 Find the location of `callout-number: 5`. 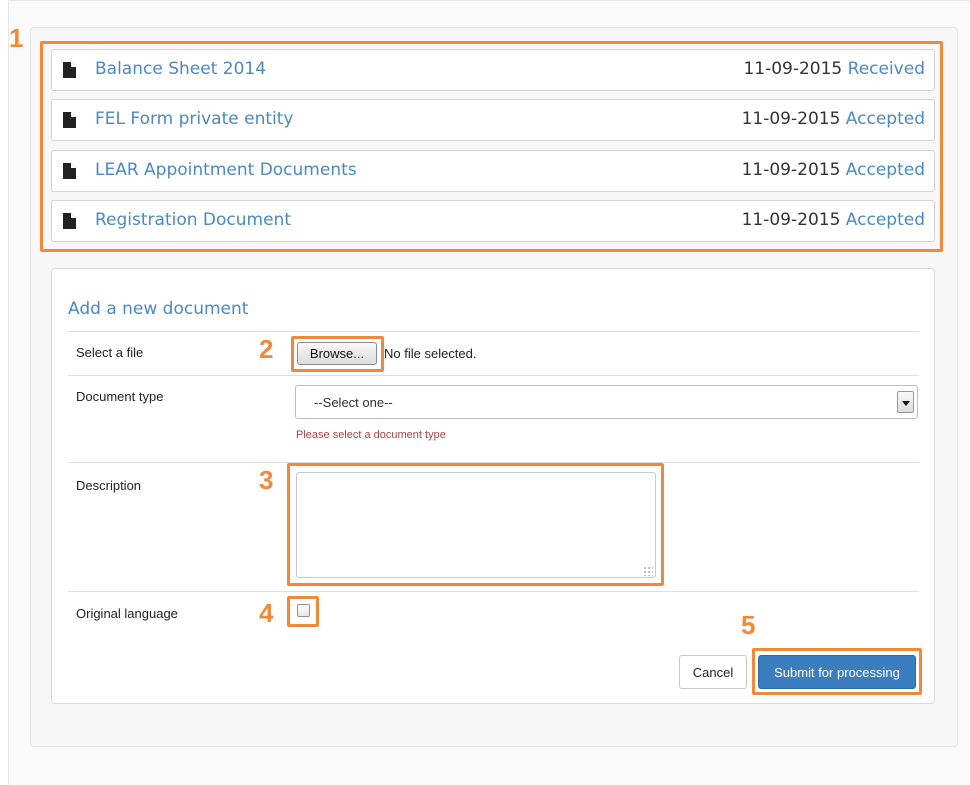

callout-number: 5 is located at coordinates (748, 625).